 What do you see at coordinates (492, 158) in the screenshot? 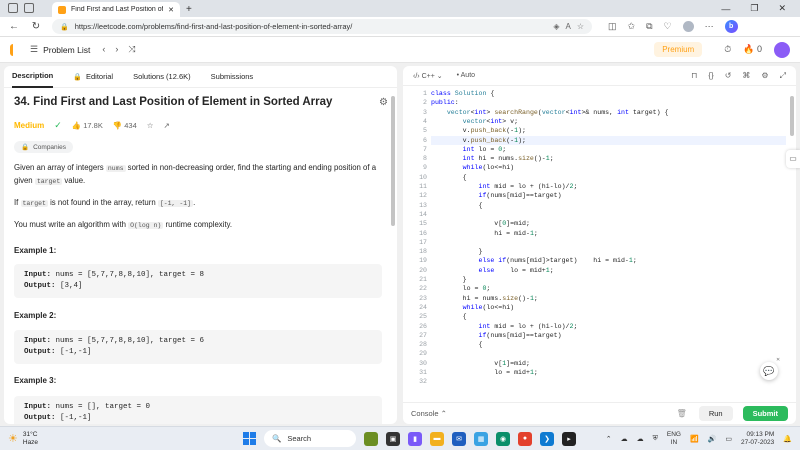
I see `code-line: int hi = nums.size()-1;` at bounding box center [492, 158].